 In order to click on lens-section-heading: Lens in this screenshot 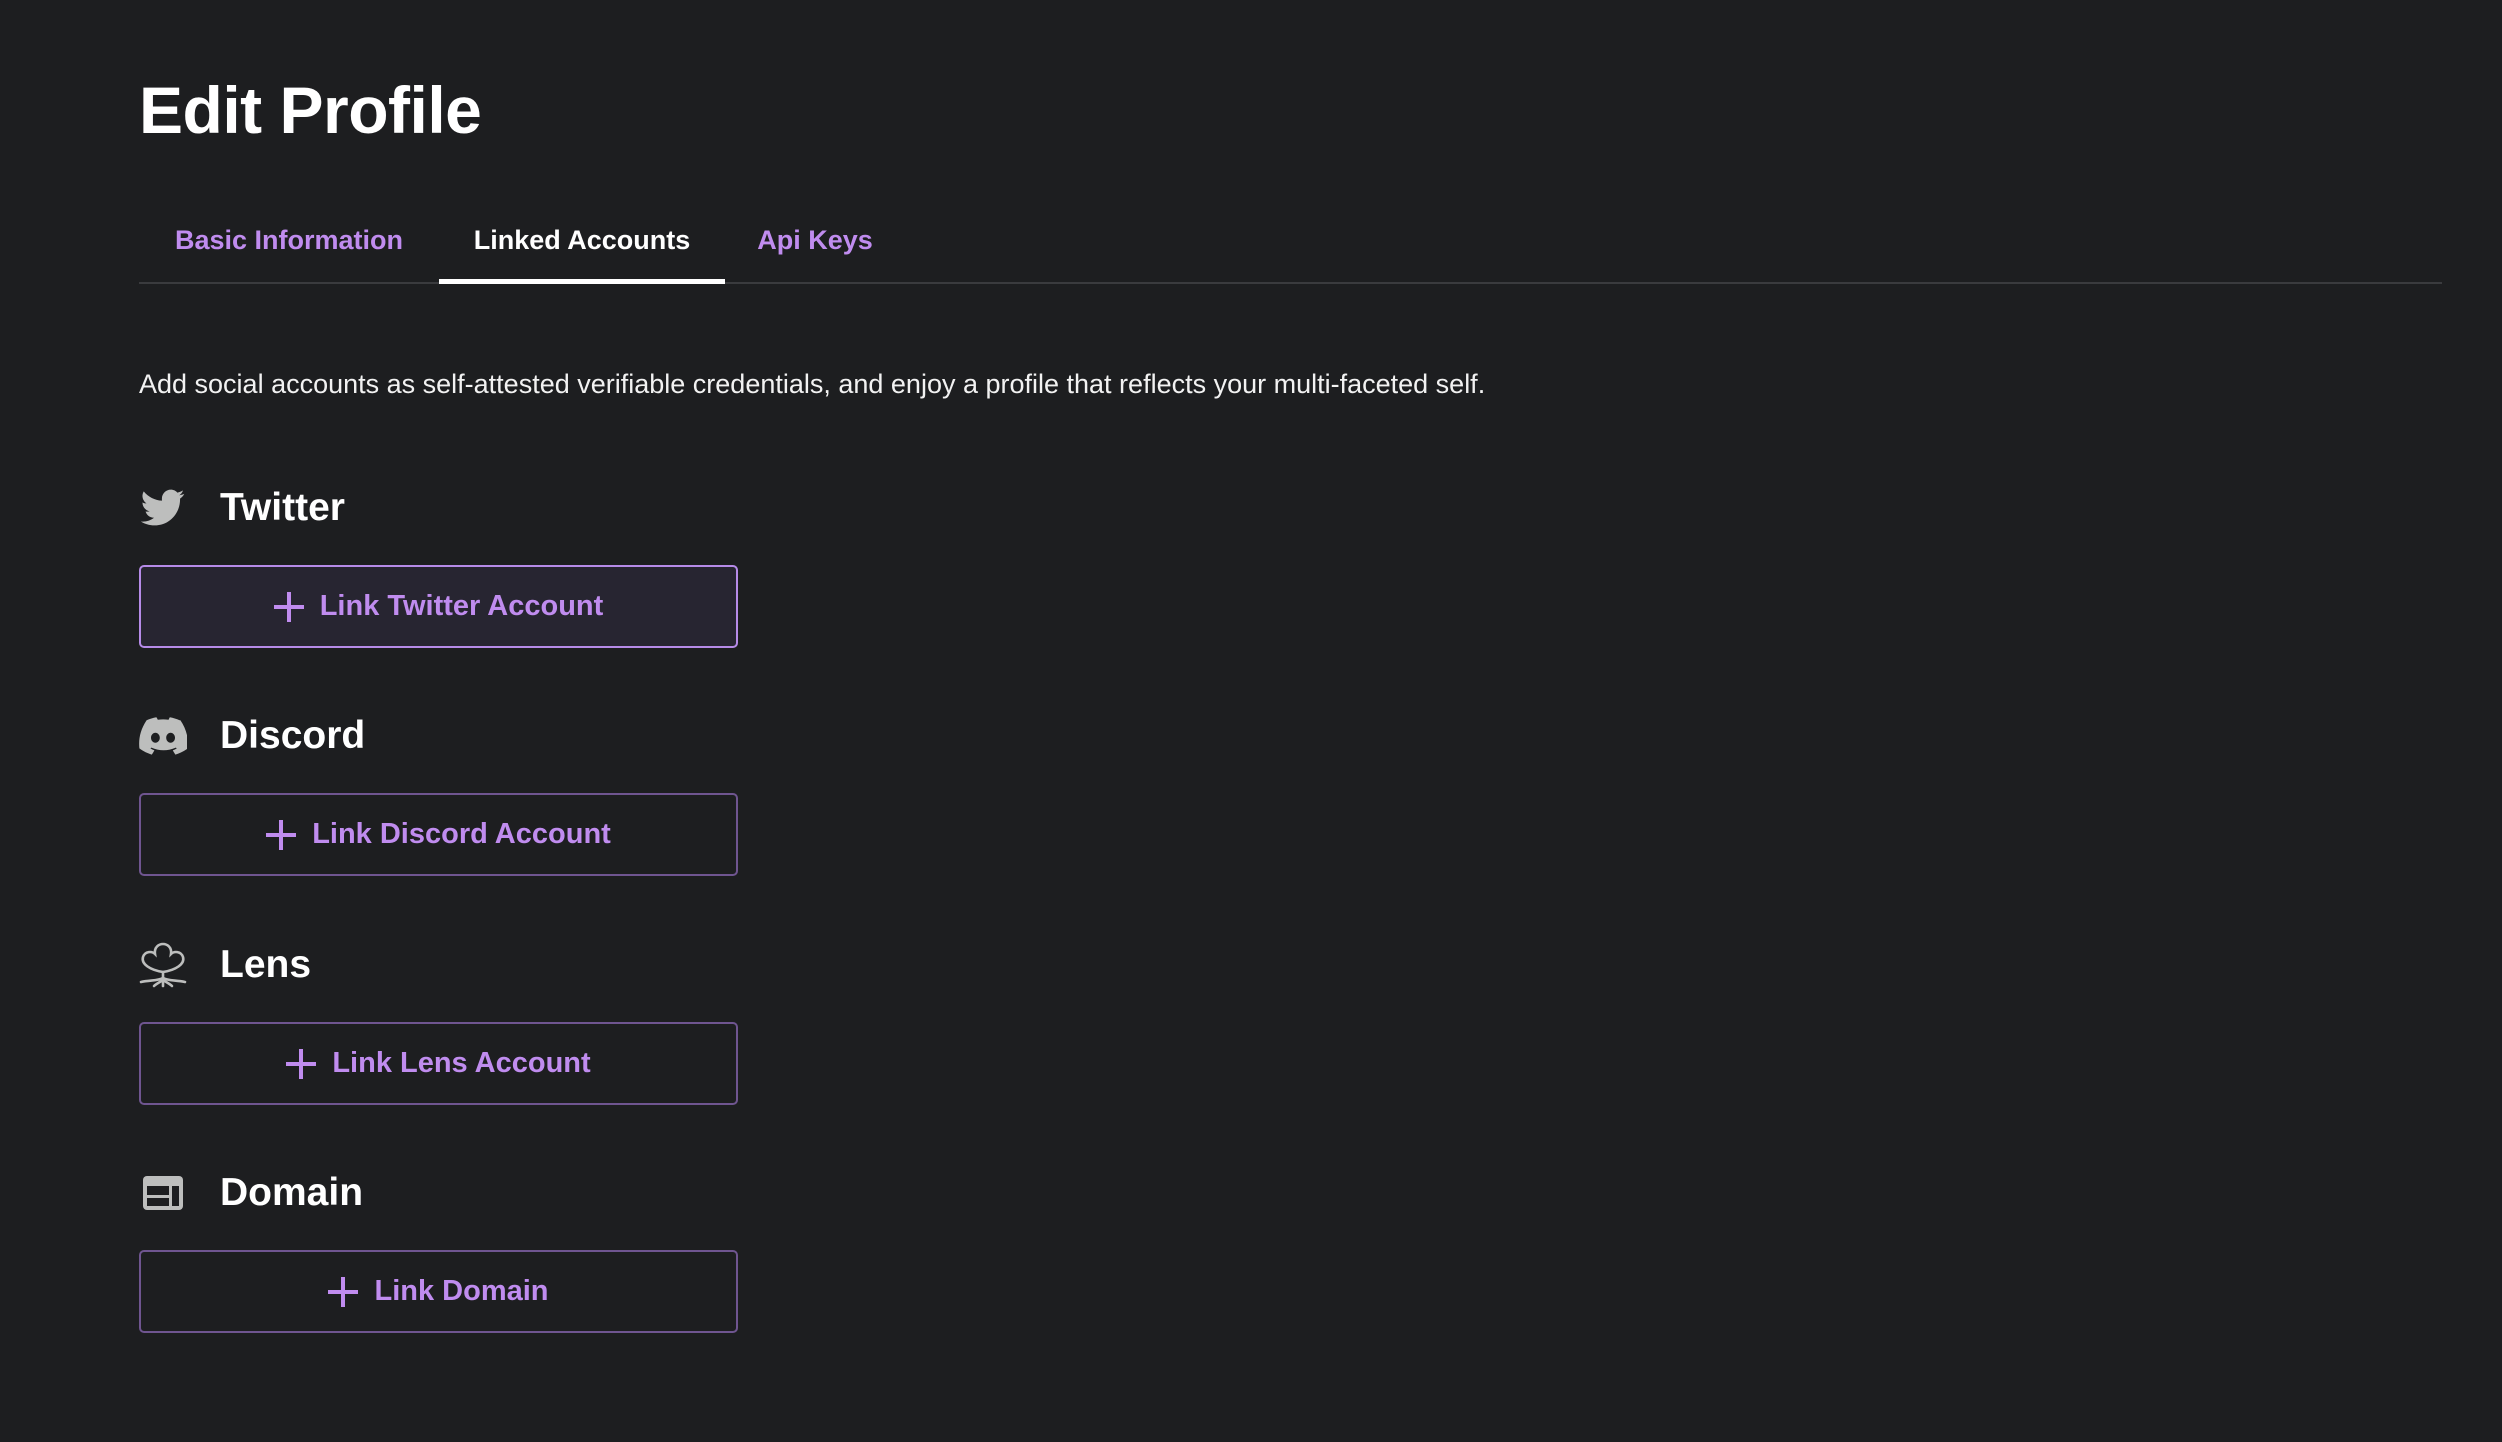, I will do `click(225, 965)`.